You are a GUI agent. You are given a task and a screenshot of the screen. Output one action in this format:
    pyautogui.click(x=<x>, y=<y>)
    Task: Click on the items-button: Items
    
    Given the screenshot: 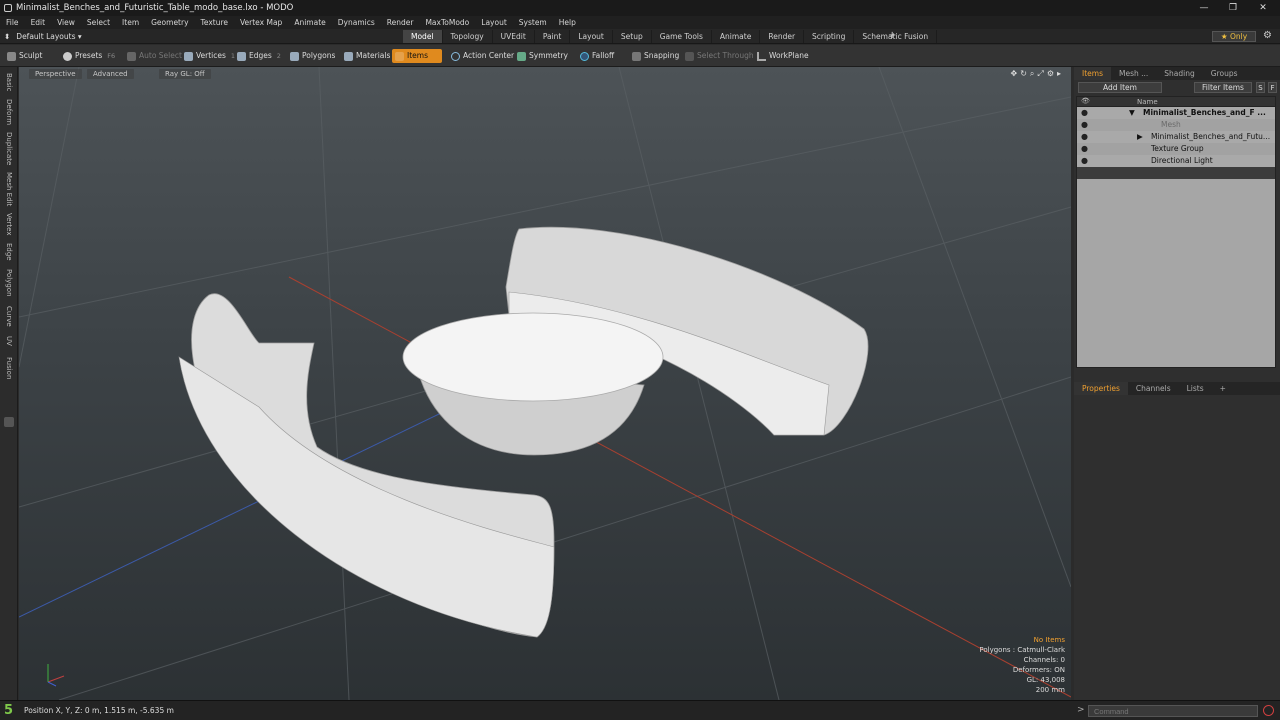 What is the action you would take?
    pyautogui.click(x=417, y=56)
    